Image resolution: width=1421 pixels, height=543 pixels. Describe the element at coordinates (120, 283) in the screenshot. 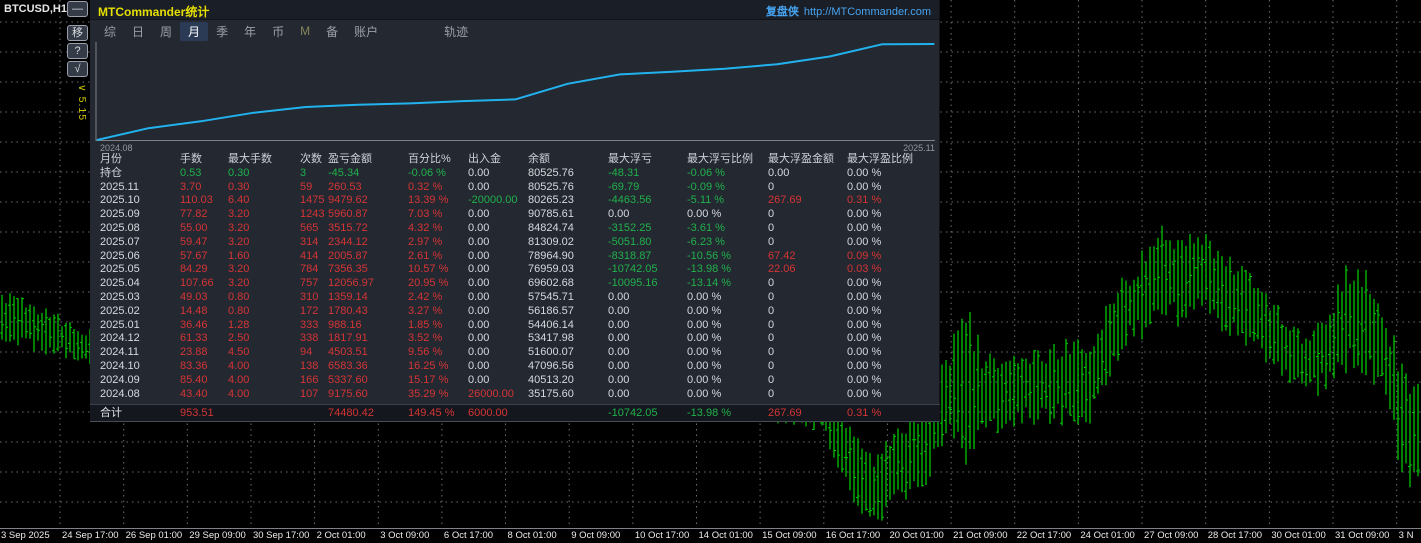

I see `row-label: 2025.04` at that location.